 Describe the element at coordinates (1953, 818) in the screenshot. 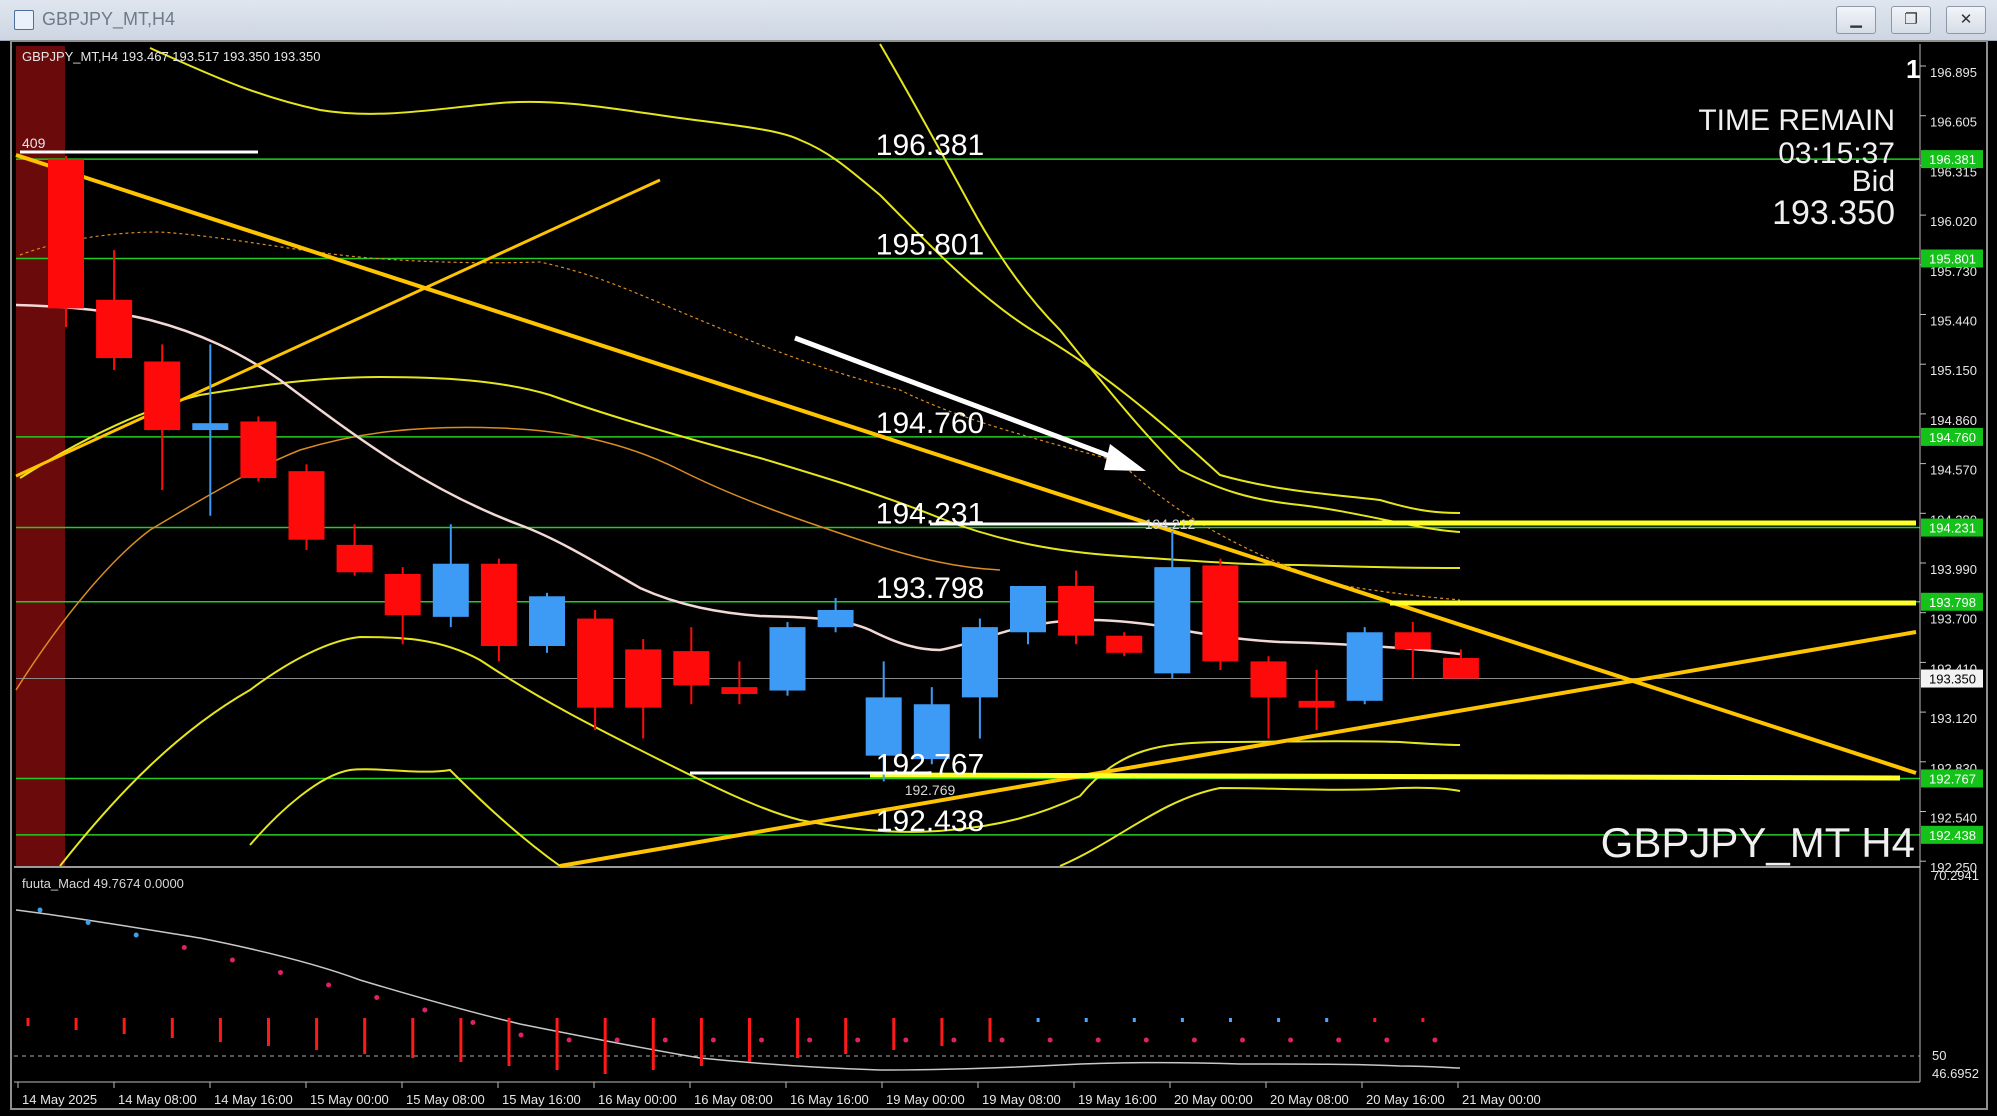

I see `price-tick-label: 192.540` at that location.